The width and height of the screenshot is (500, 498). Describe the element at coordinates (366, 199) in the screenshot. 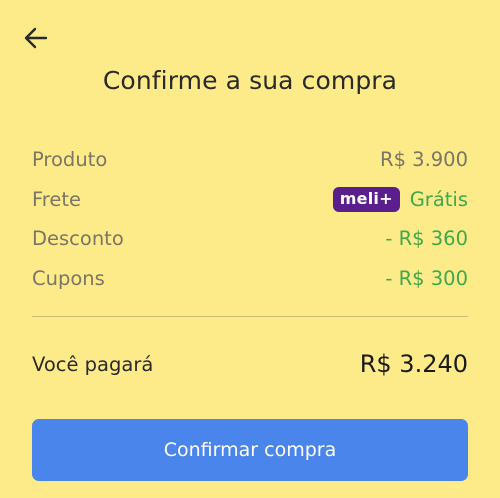

I see `meli-plus-badge: meli+` at that location.